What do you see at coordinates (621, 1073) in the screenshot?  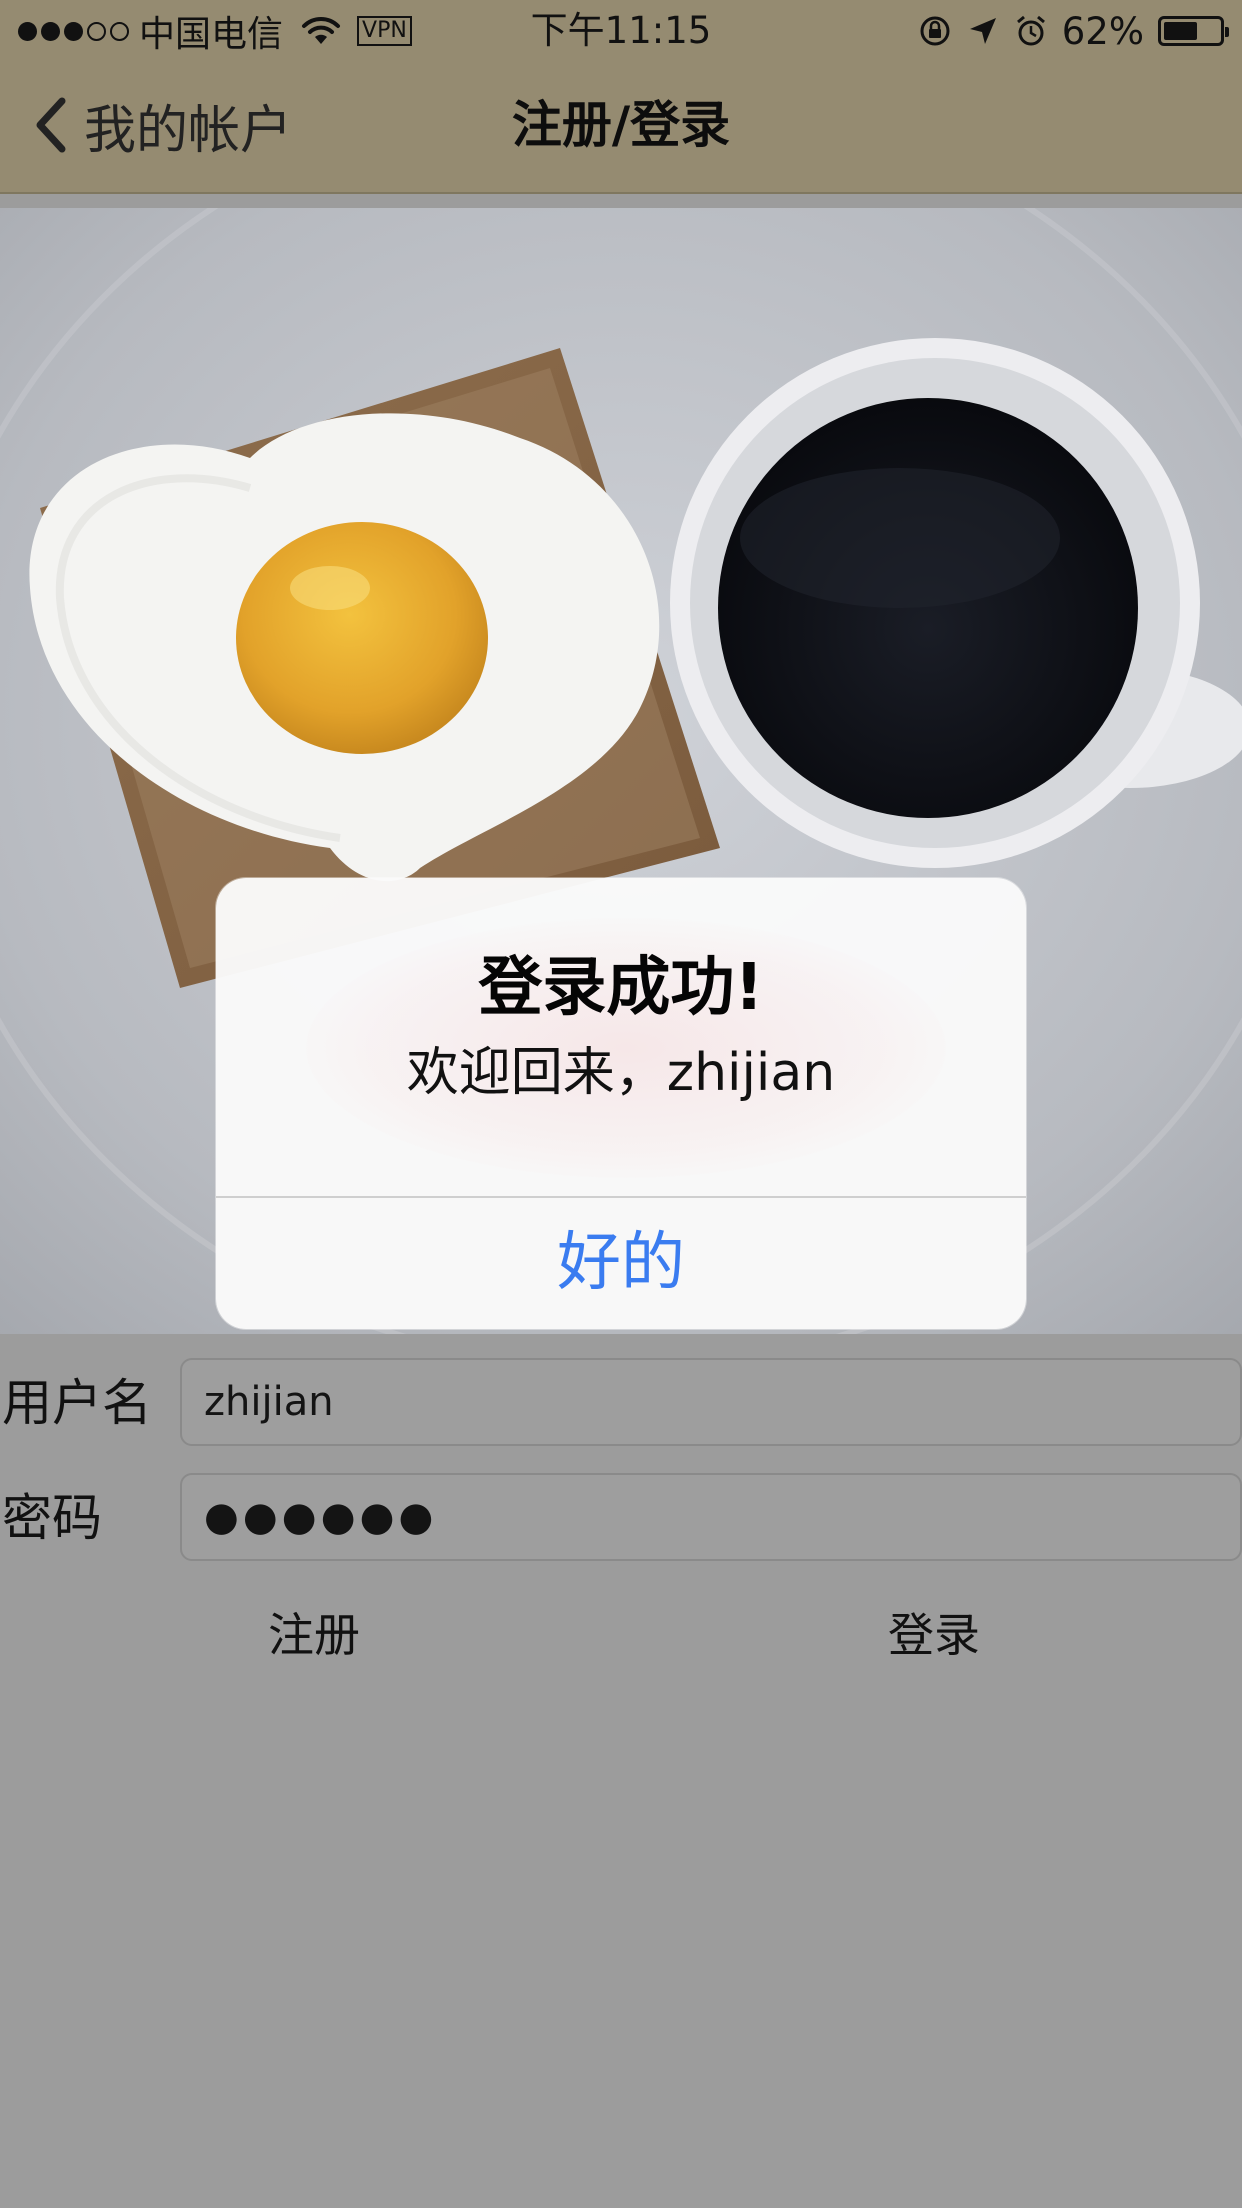 I see `alert-message: 欢迎回来，zhijian` at bounding box center [621, 1073].